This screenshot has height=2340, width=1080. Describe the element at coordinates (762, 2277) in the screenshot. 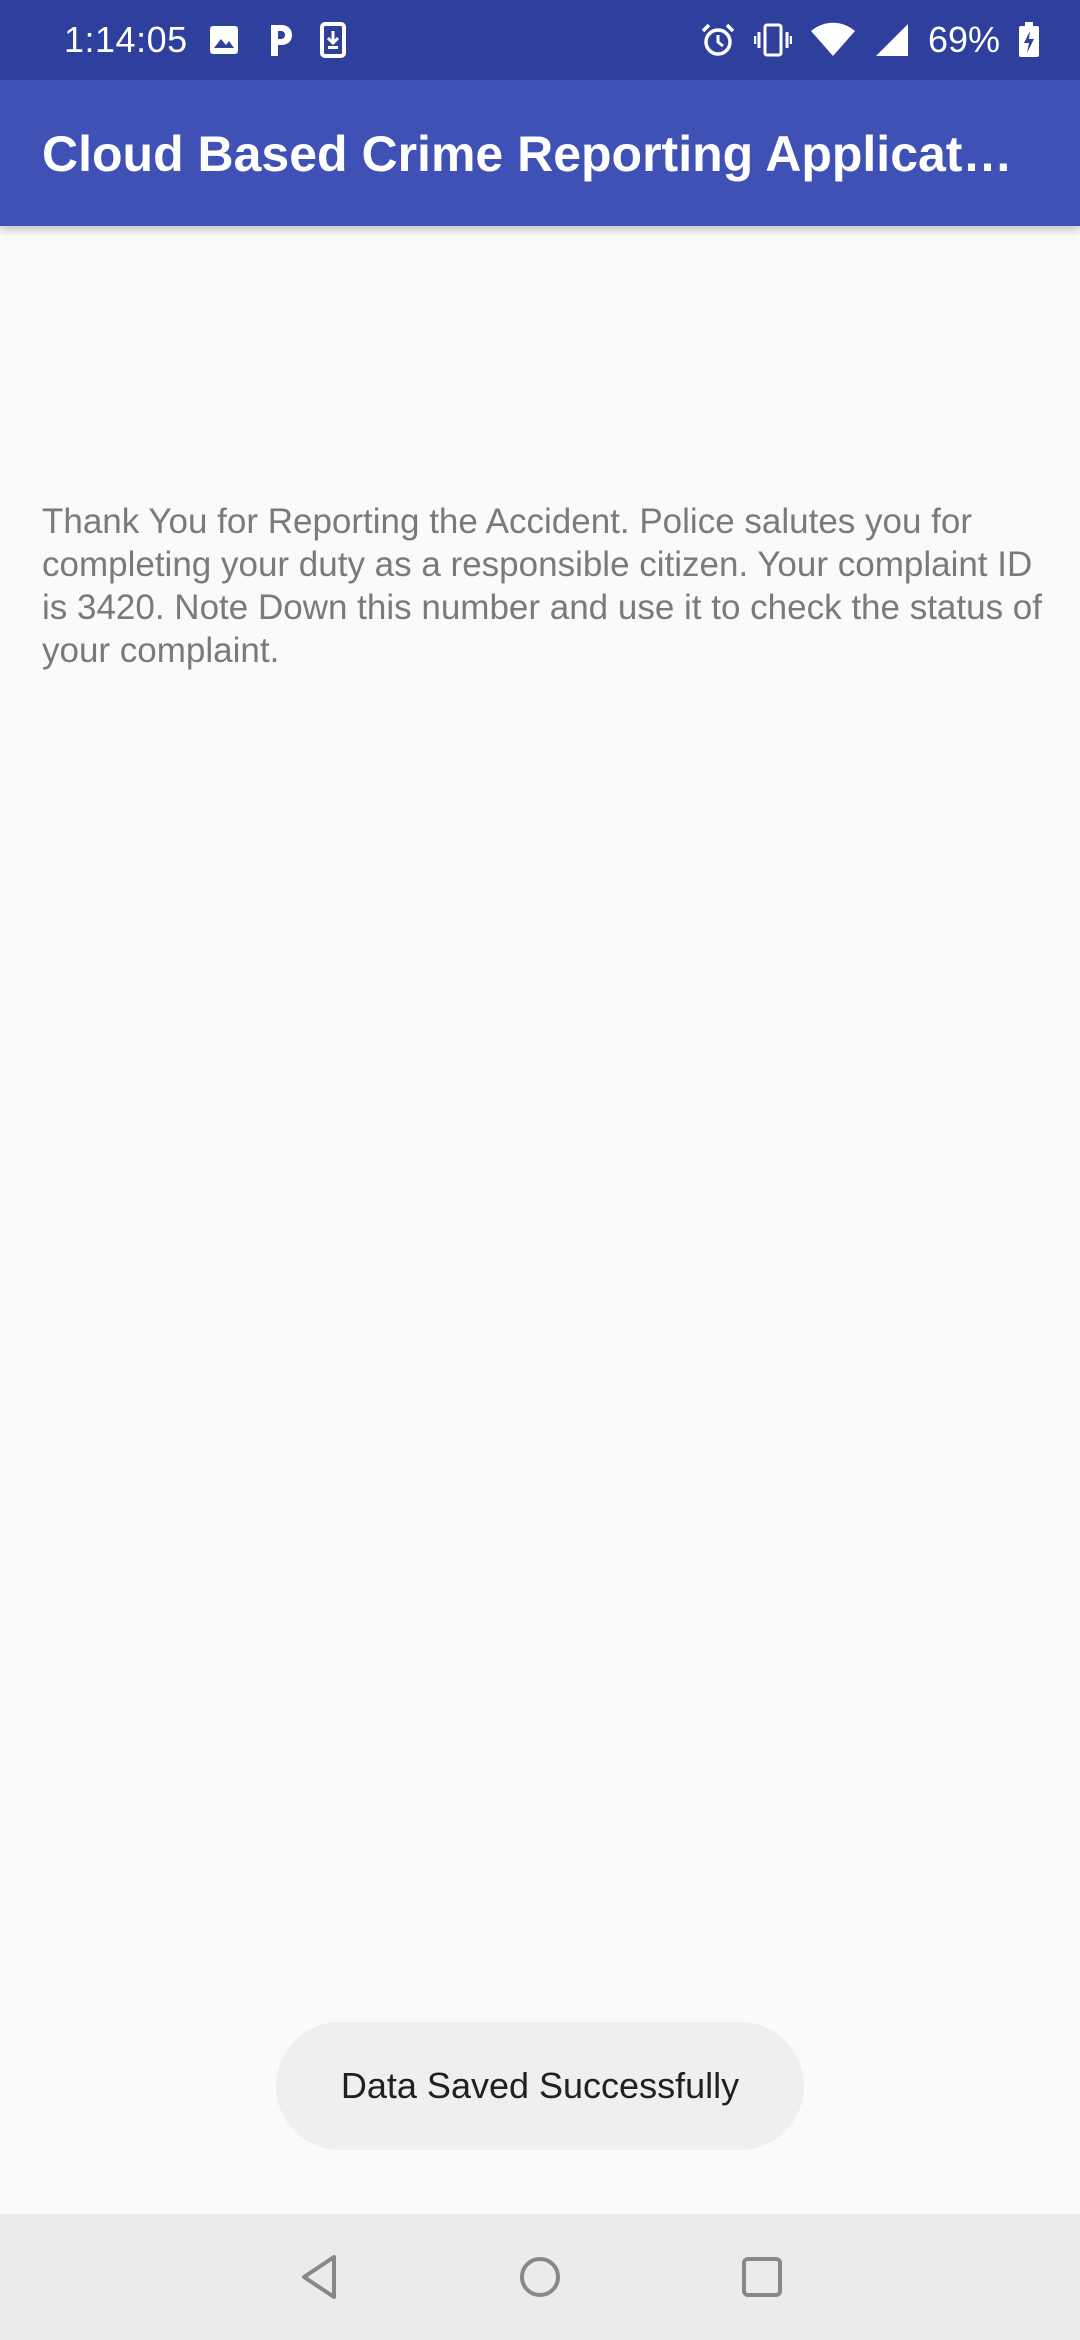

I see `recents-icon` at that location.